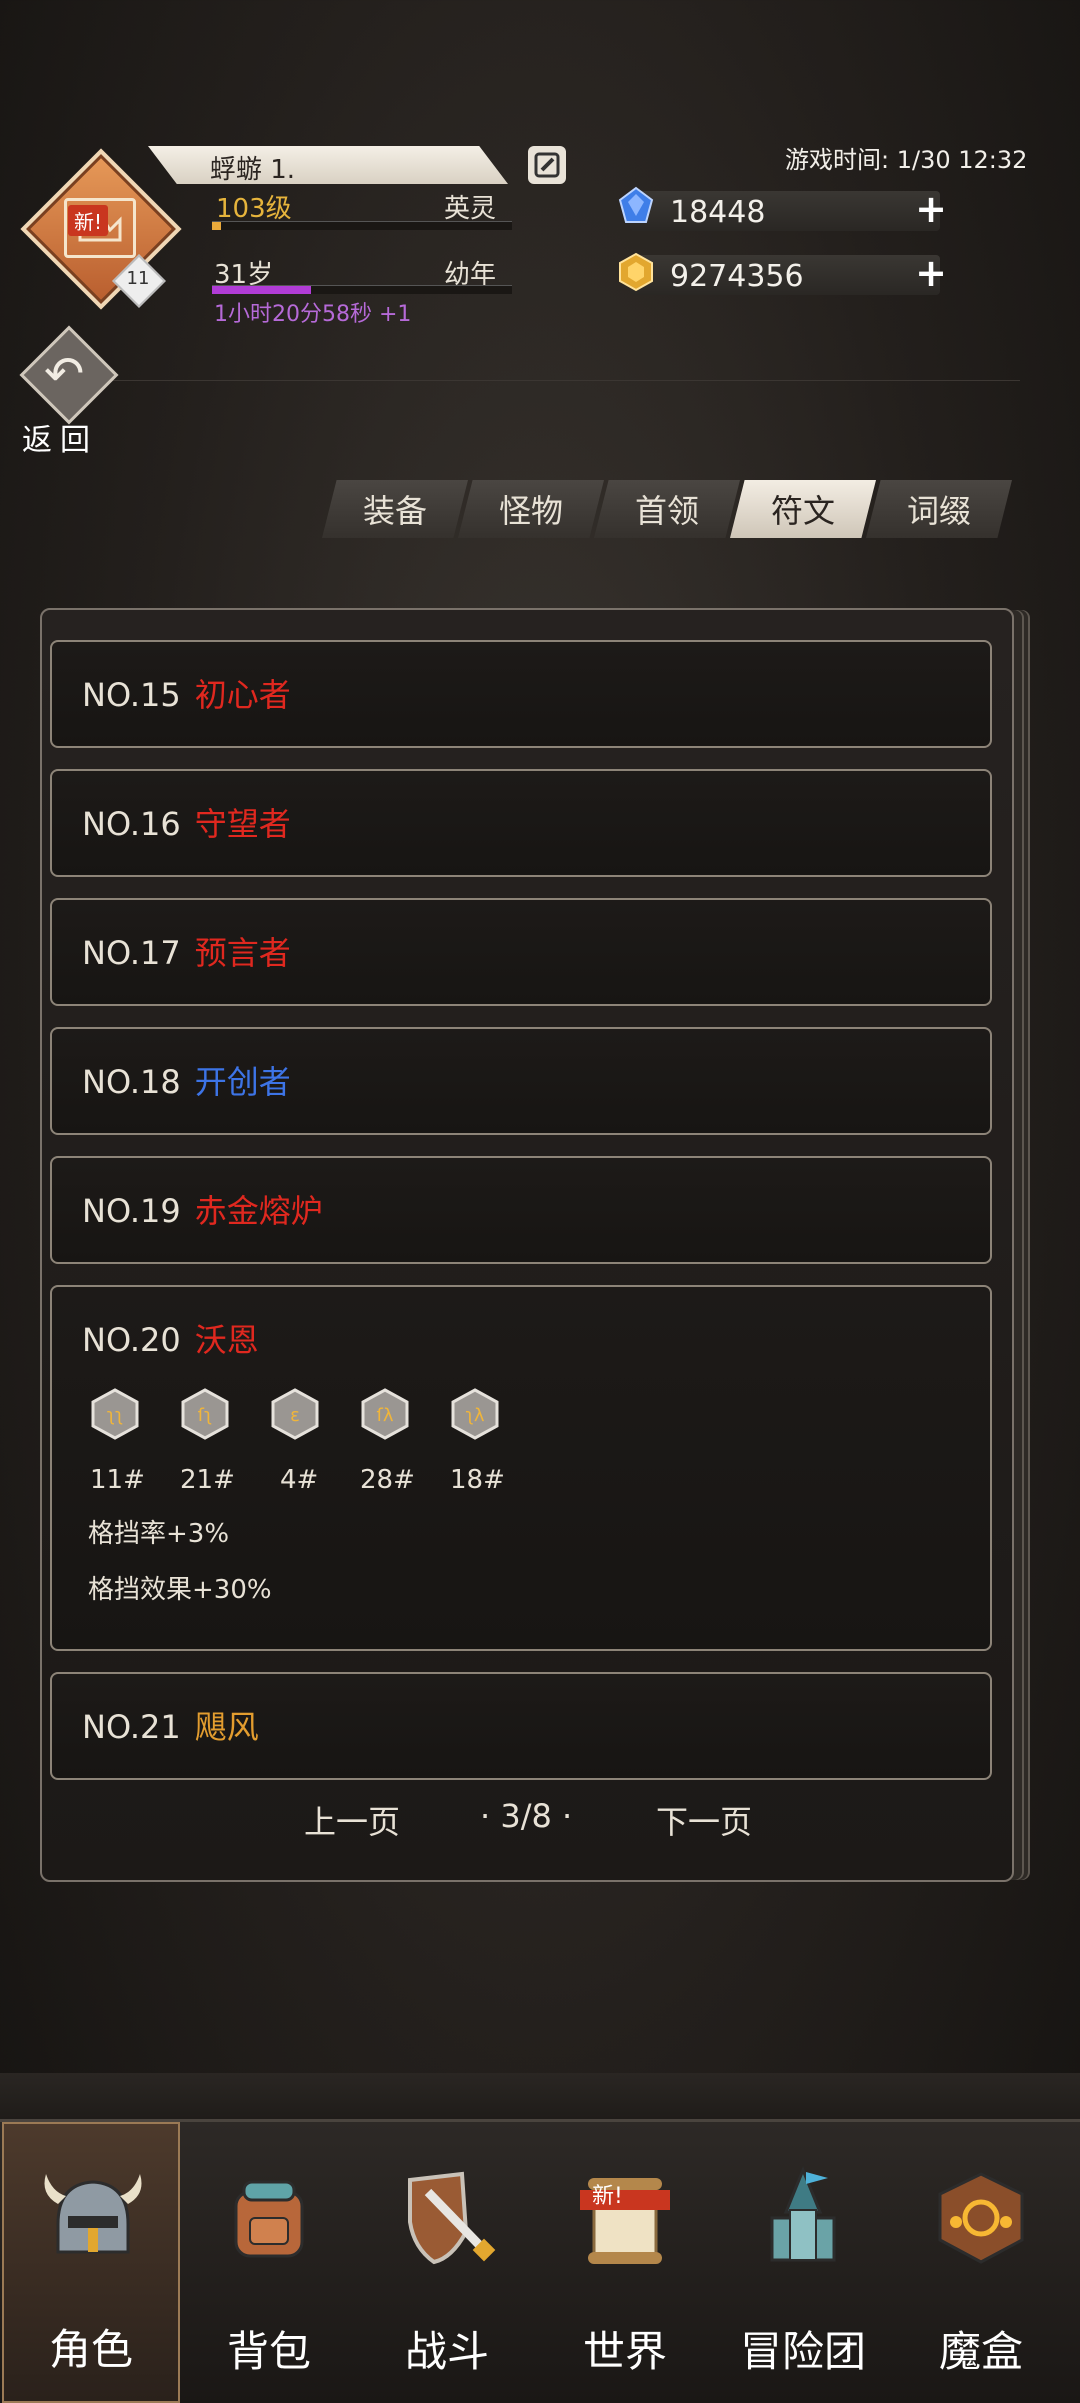 This screenshot has height=2403, width=1080. Describe the element at coordinates (452, 2218) in the screenshot. I see `sword-shield-icon` at that location.